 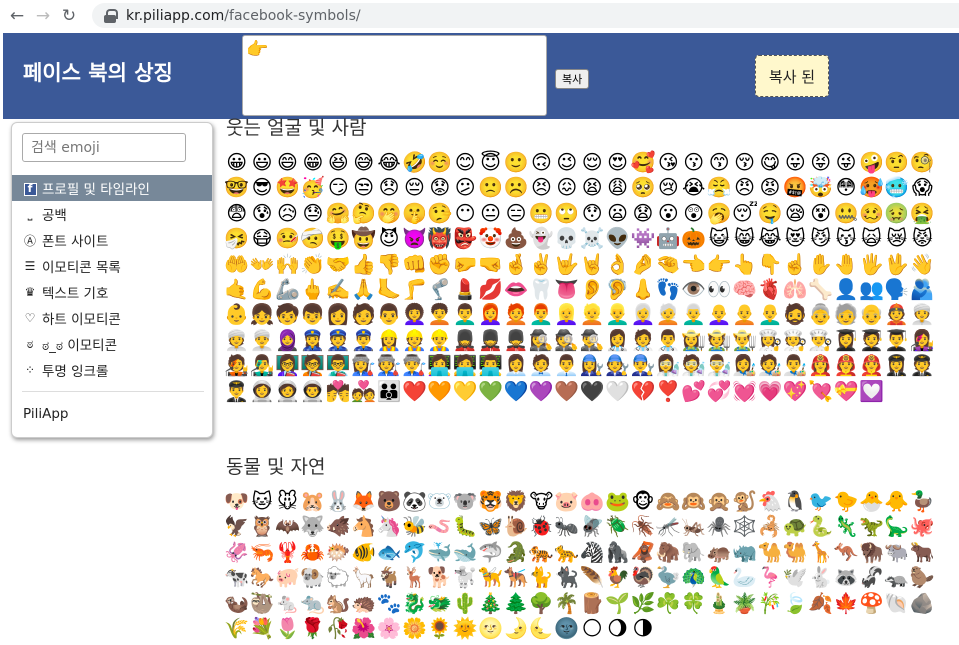 What do you see at coordinates (363, 603) in the screenshot?
I see `emoji-item: 🦔` at bounding box center [363, 603].